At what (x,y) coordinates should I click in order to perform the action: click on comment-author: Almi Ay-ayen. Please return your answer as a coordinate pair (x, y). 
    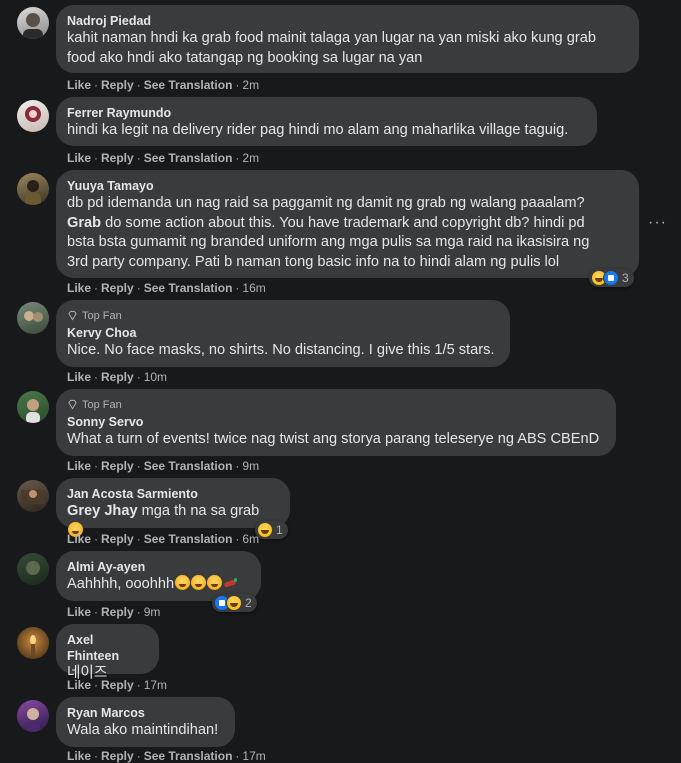
    Looking at the image, I should click on (158, 567).